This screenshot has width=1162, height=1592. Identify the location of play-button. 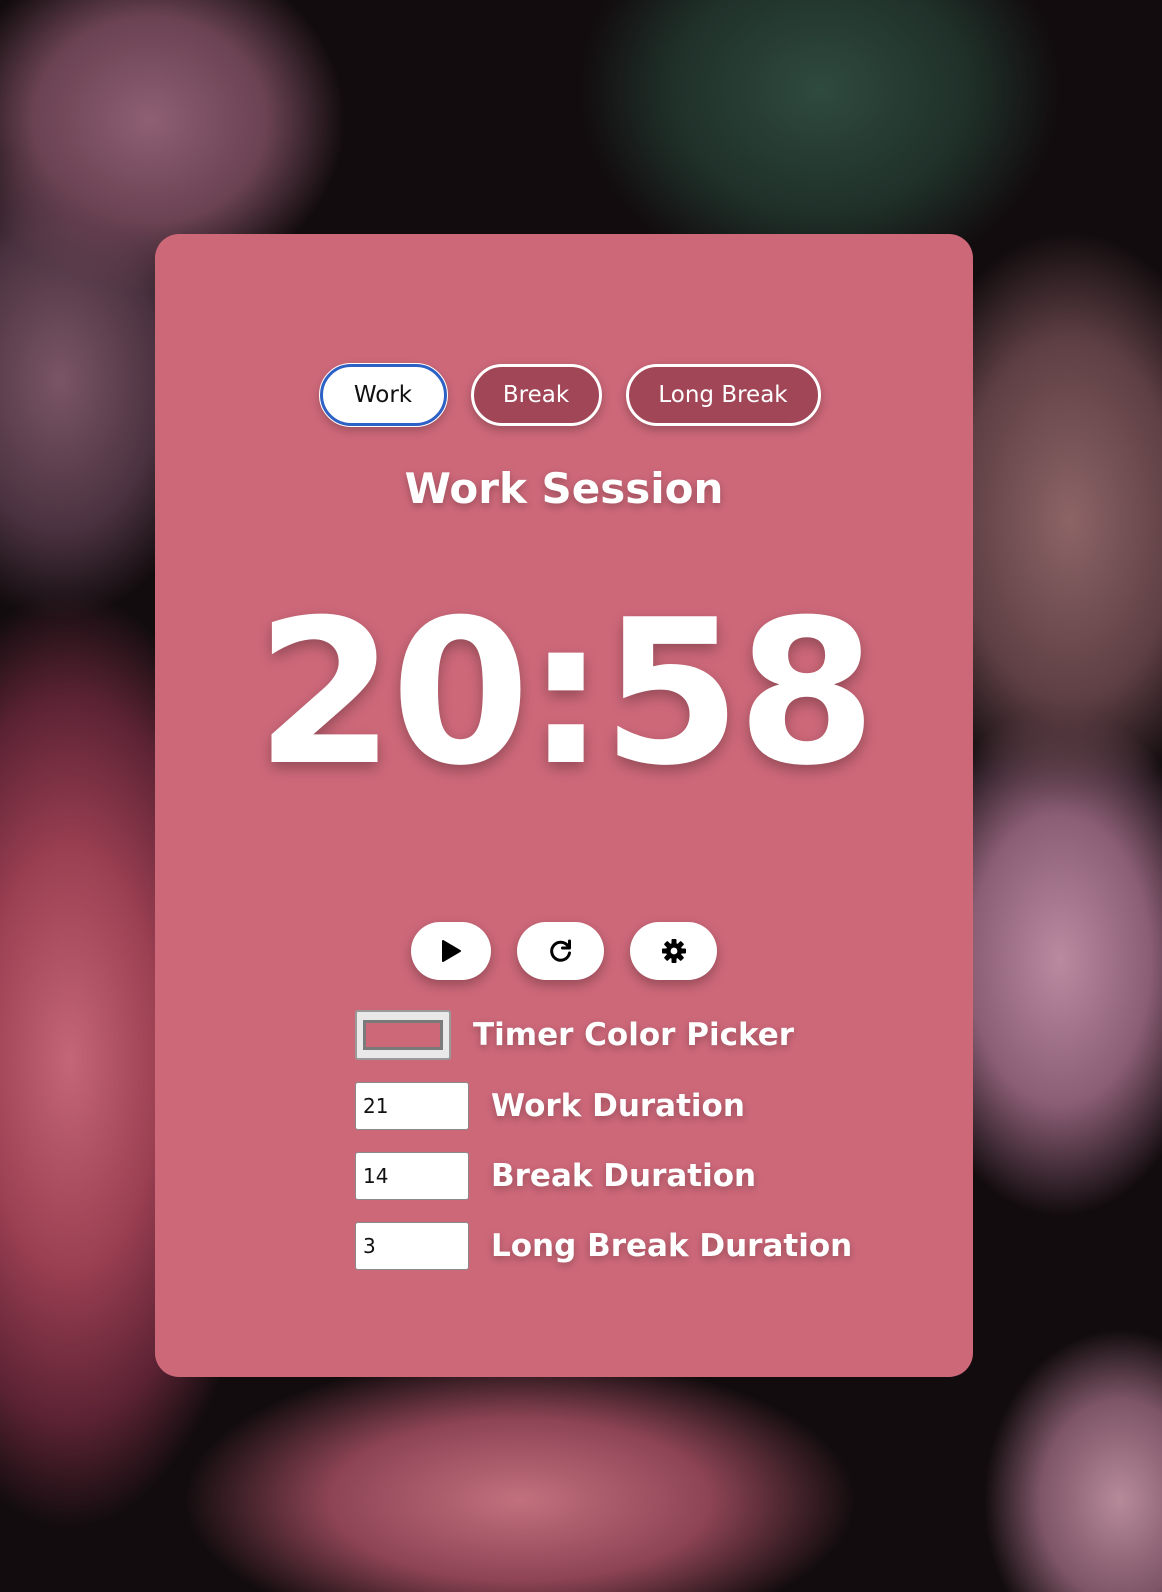
(451, 951).